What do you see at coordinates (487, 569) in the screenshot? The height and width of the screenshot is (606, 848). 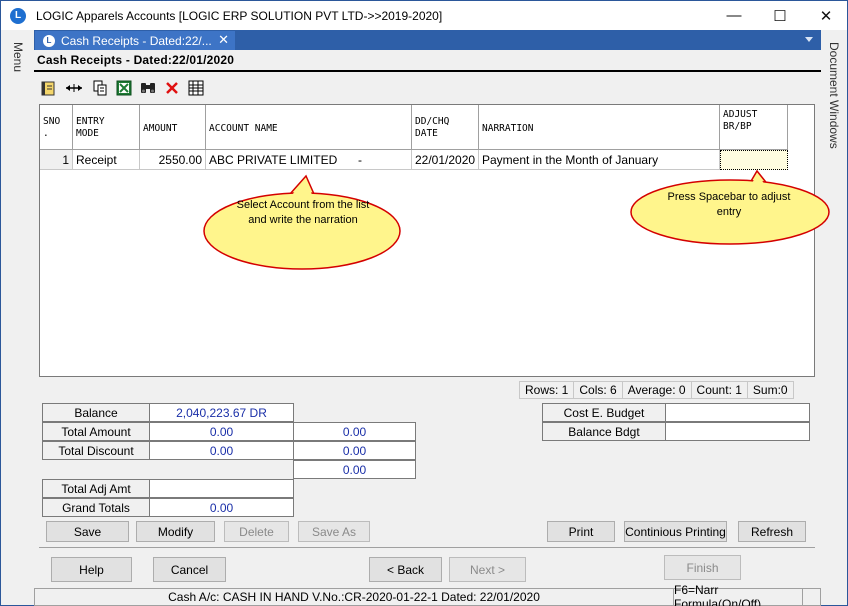 I see `next-button: Next >` at bounding box center [487, 569].